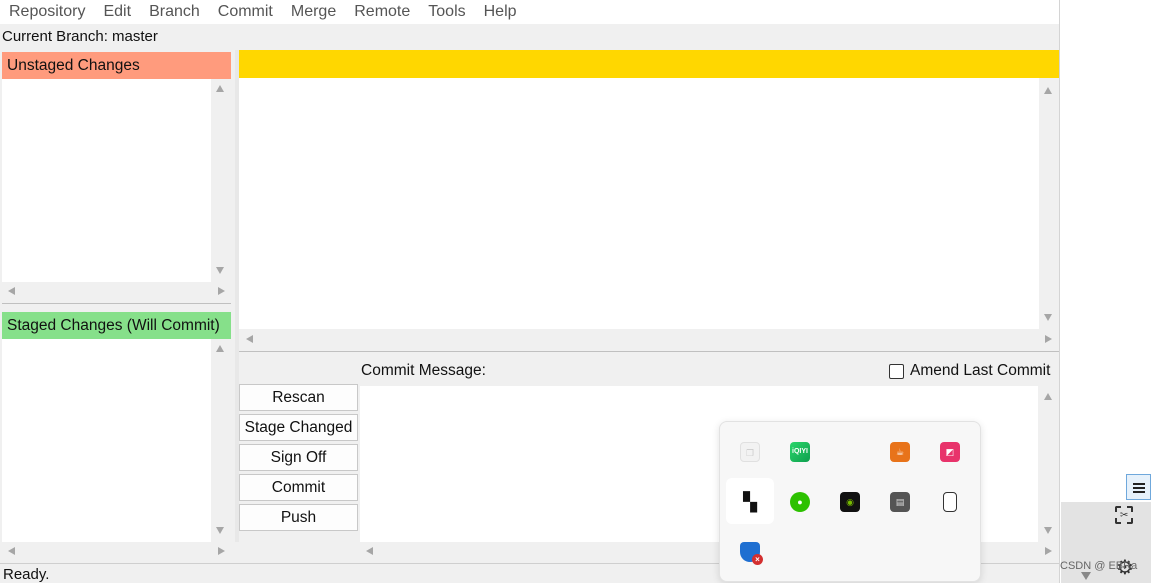 This screenshot has width=1151, height=583. What do you see at coordinates (298, 397) in the screenshot?
I see `rescan-button: Rescan` at bounding box center [298, 397].